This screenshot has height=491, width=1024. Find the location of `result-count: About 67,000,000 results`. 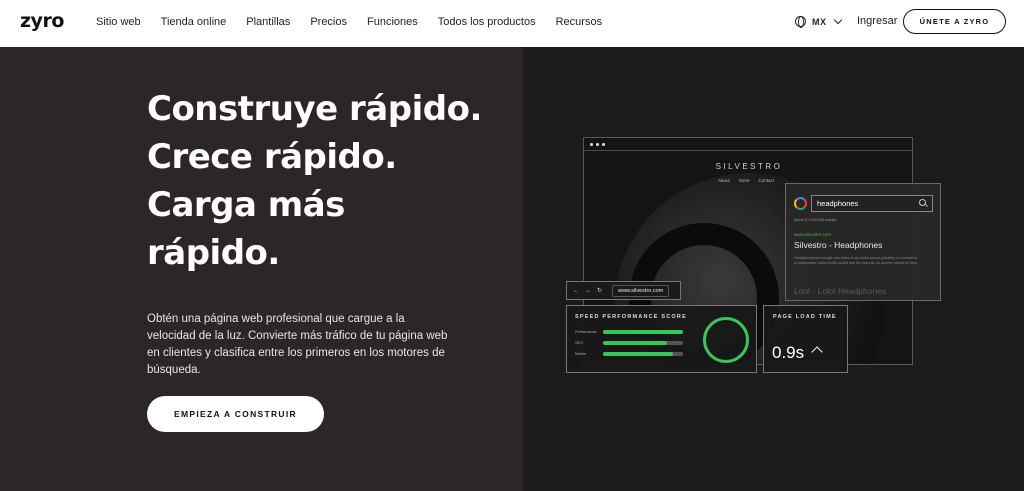

result-count: About 67,000,000 results is located at coordinates (815, 220).